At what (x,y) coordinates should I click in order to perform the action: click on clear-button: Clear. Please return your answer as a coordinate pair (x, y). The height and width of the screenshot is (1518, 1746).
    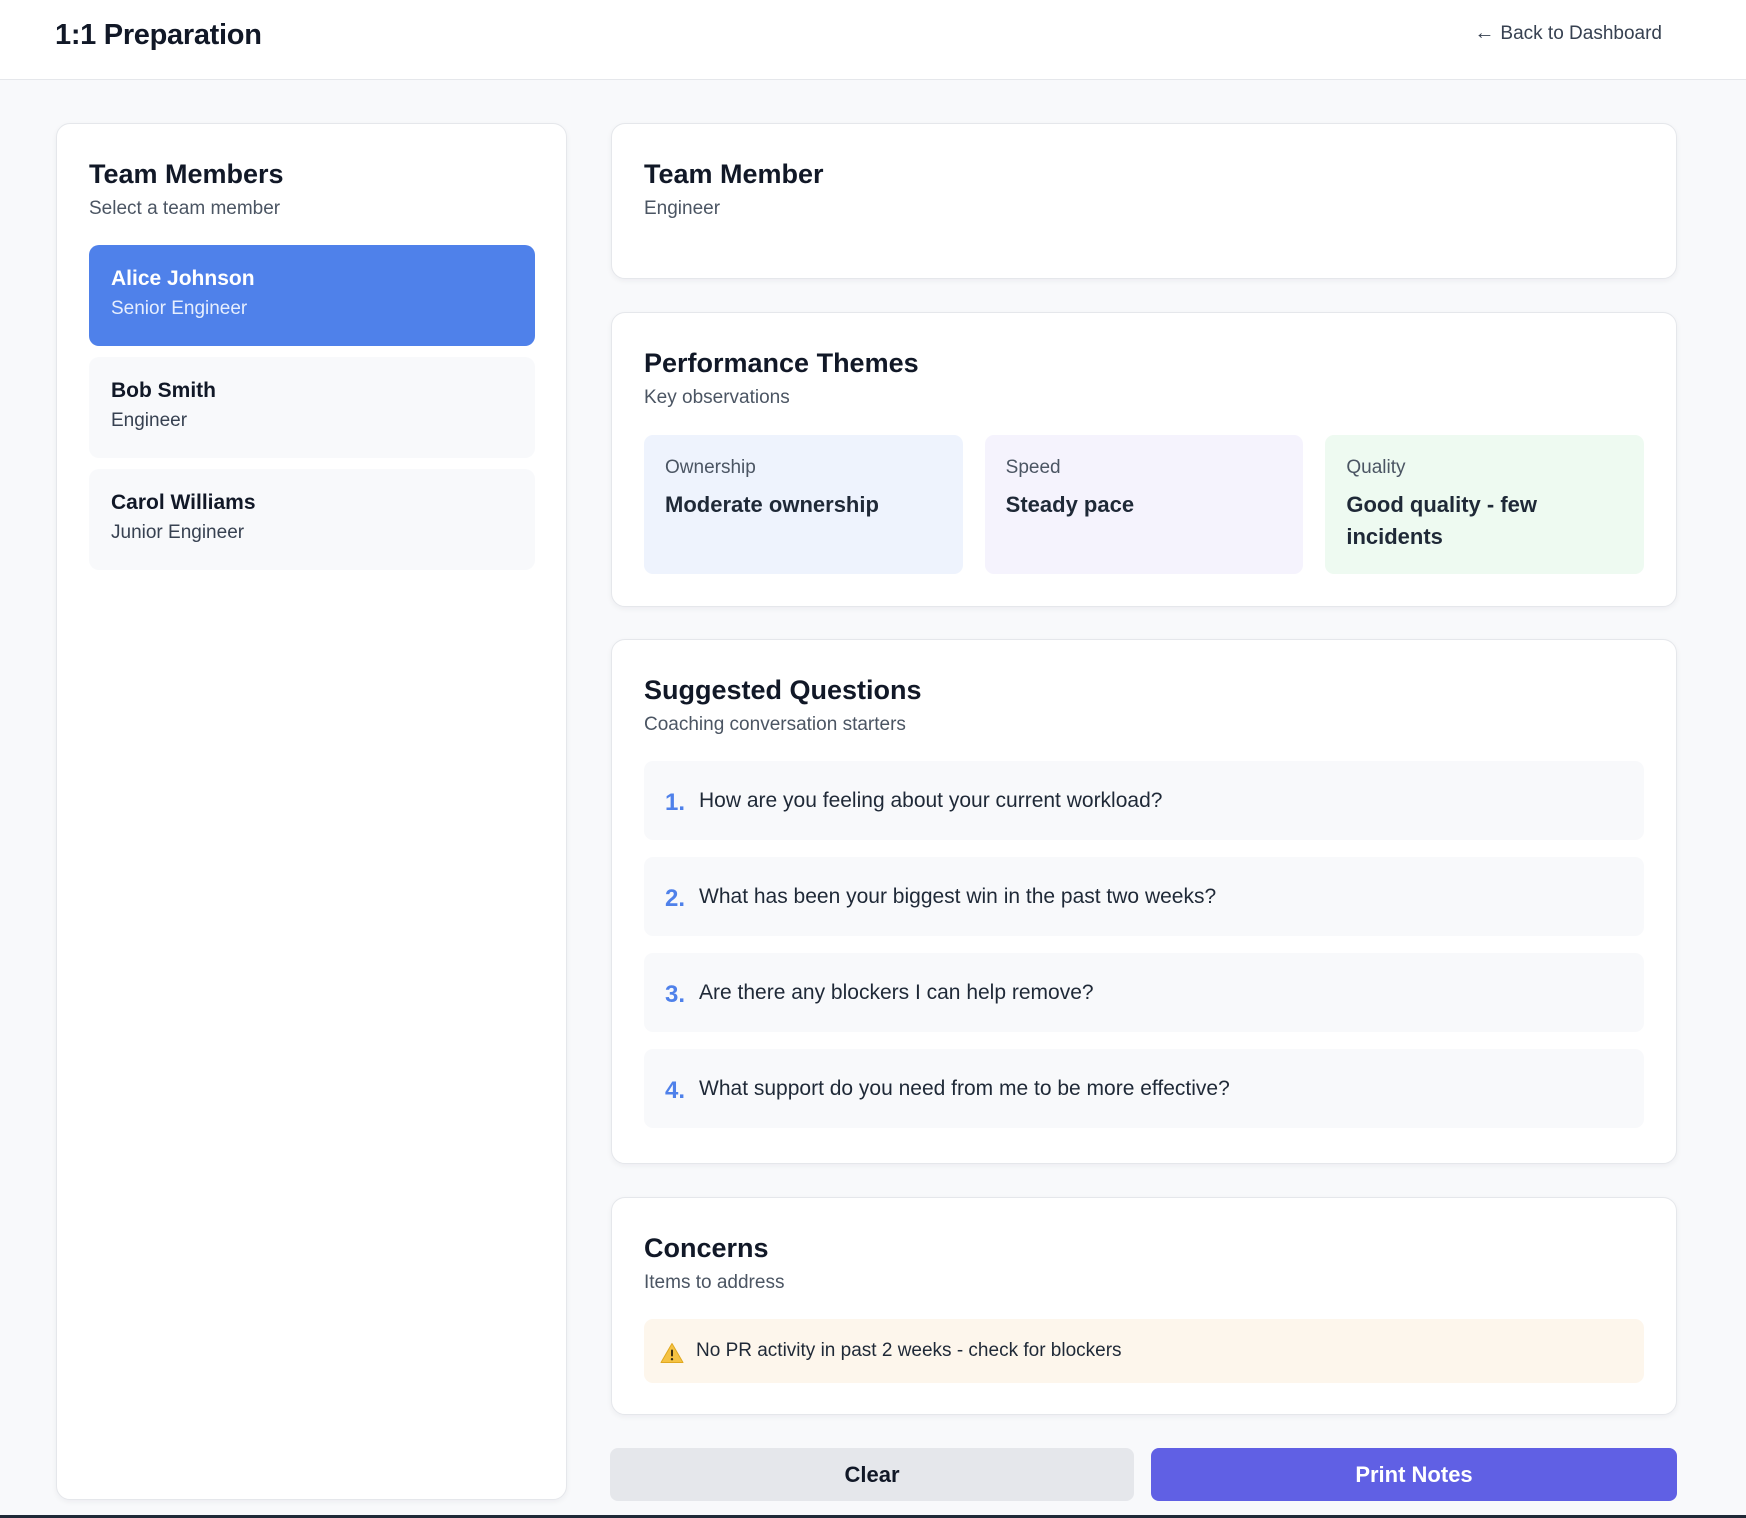
    Looking at the image, I should click on (872, 1474).